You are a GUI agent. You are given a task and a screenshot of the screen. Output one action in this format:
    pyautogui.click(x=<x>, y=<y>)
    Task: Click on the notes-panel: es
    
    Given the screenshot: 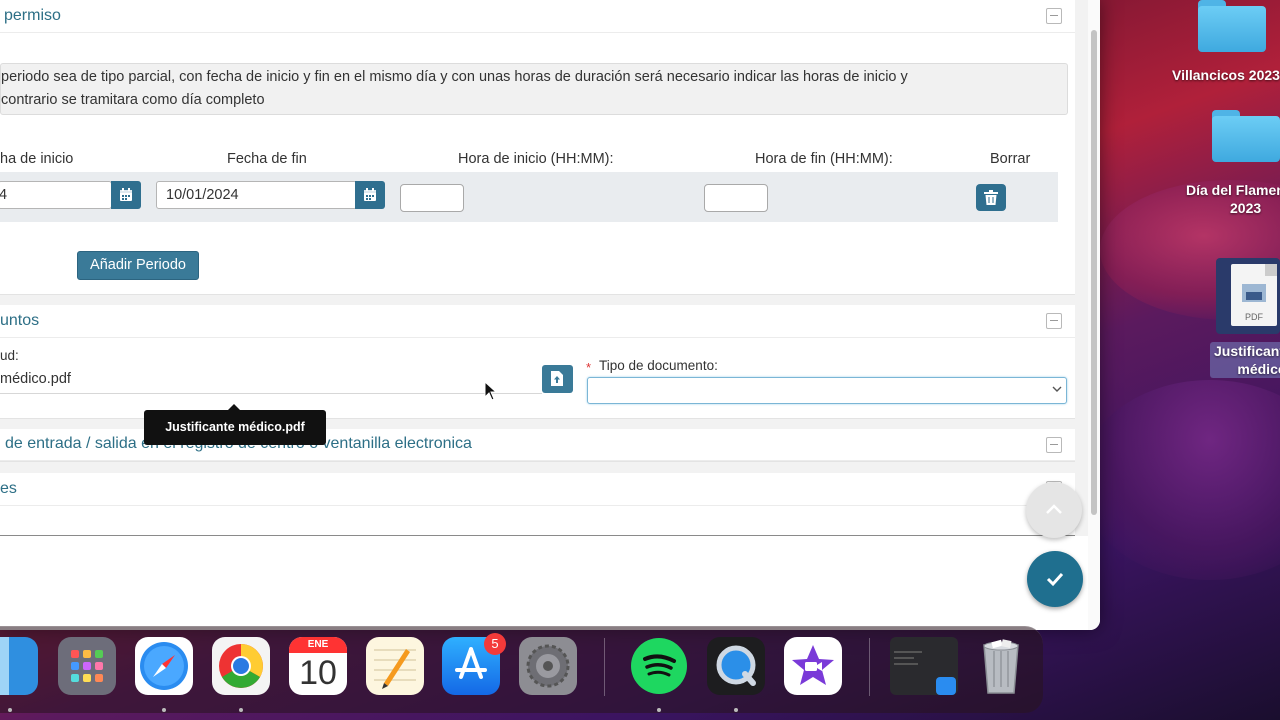 What is the action you would take?
    pyautogui.click(x=537, y=504)
    